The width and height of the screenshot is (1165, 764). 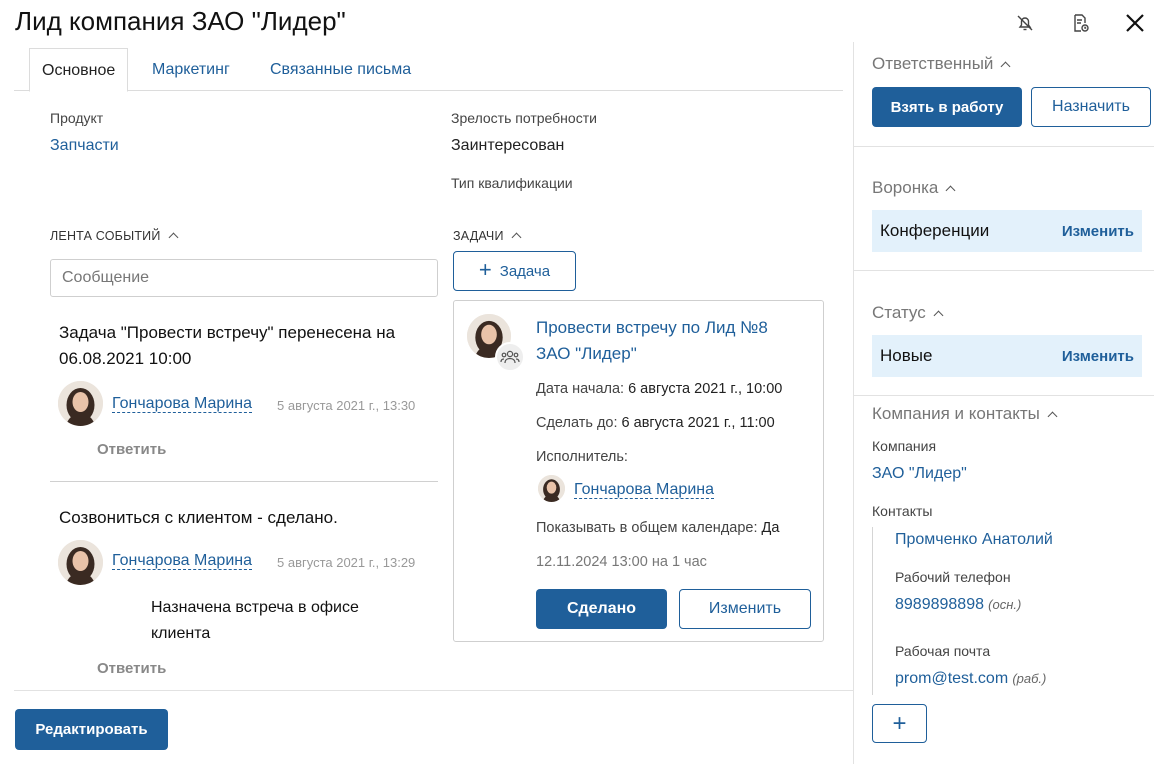 I want to click on document-settings-icon, so click(x=1080, y=23).